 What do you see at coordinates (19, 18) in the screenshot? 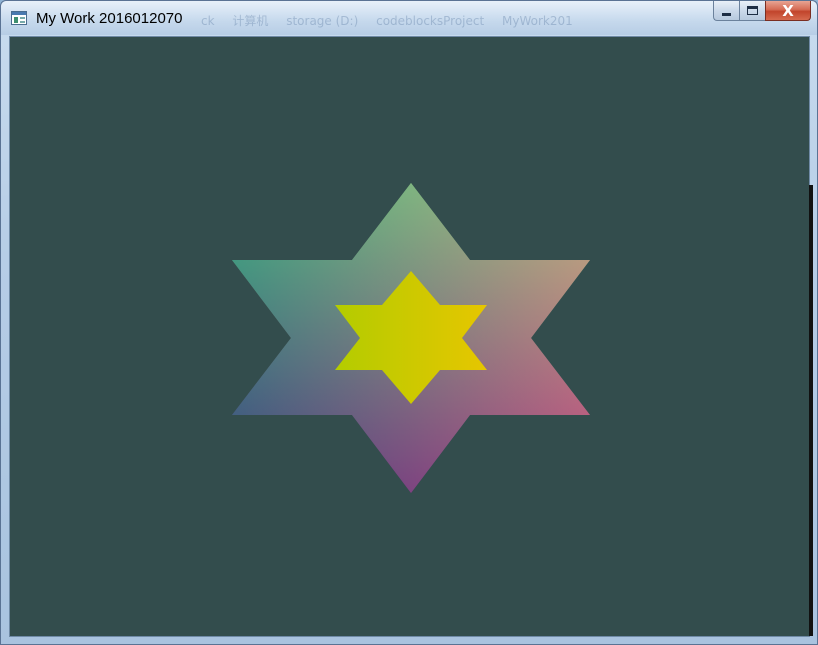
I see `app-icon` at bounding box center [19, 18].